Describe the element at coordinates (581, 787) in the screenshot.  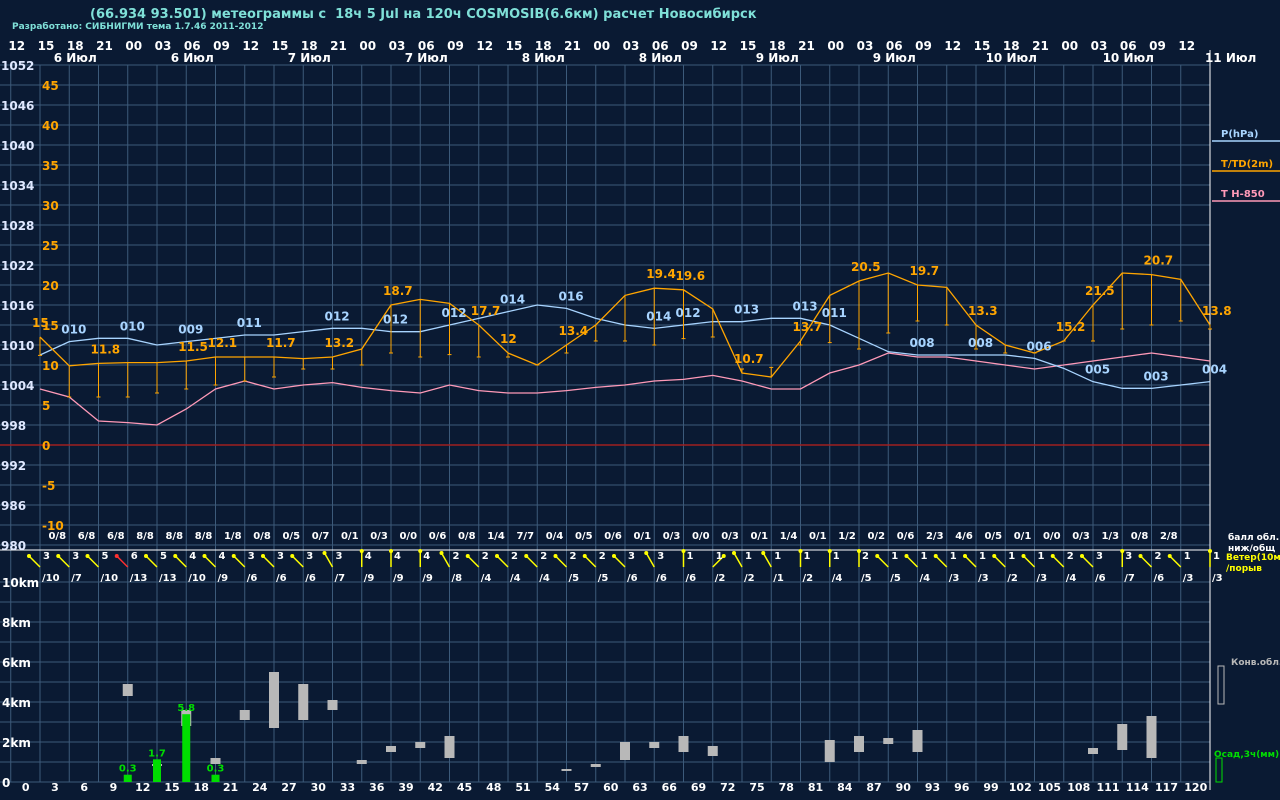
I see `forecast-hour-label: 57` at that location.